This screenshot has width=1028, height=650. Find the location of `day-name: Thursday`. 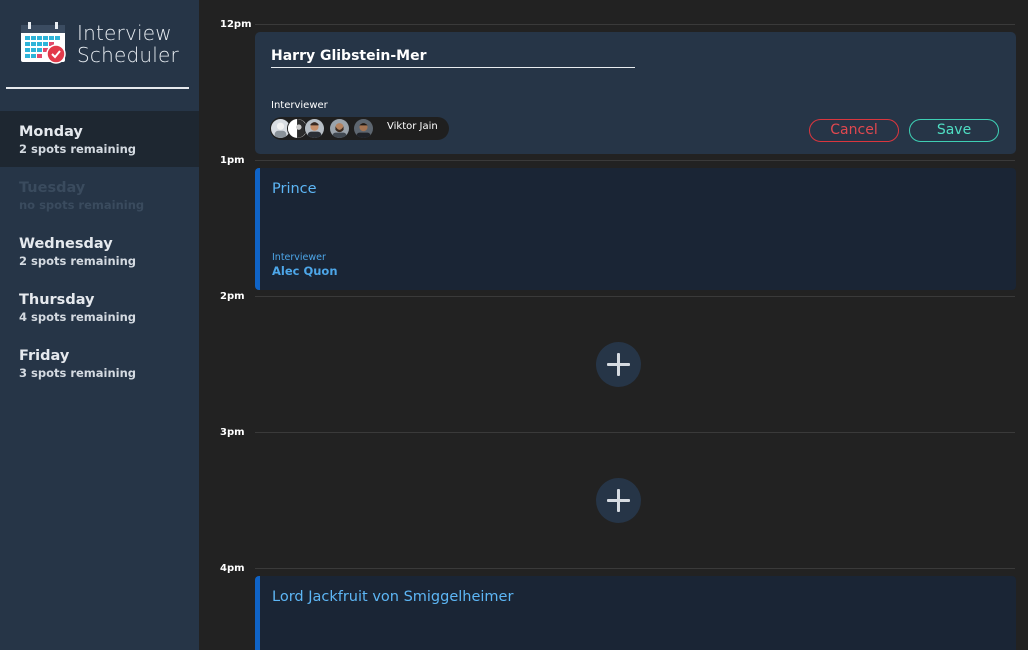

day-name: Thursday is located at coordinates (57, 300).